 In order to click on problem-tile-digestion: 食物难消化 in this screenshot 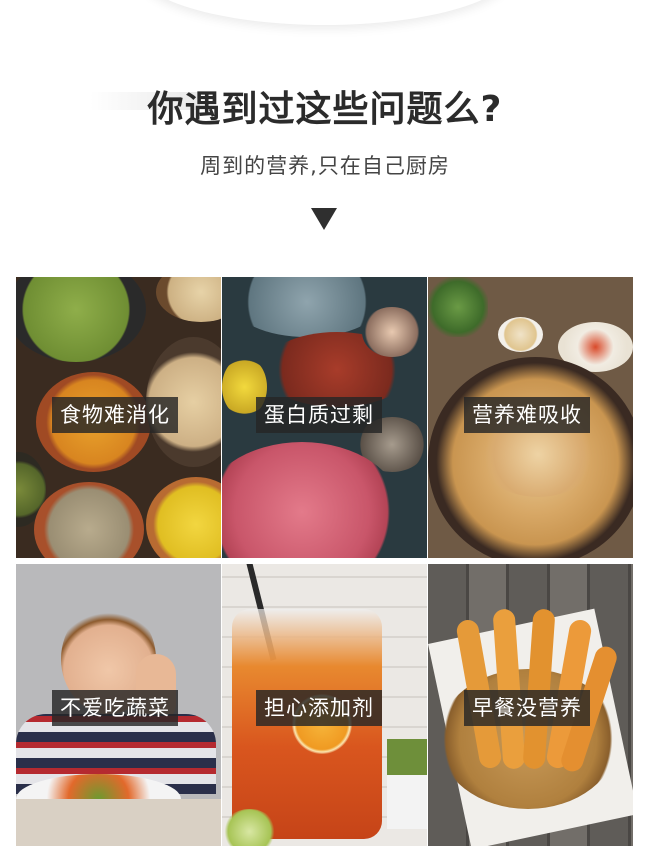, I will do `click(118, 417)`.